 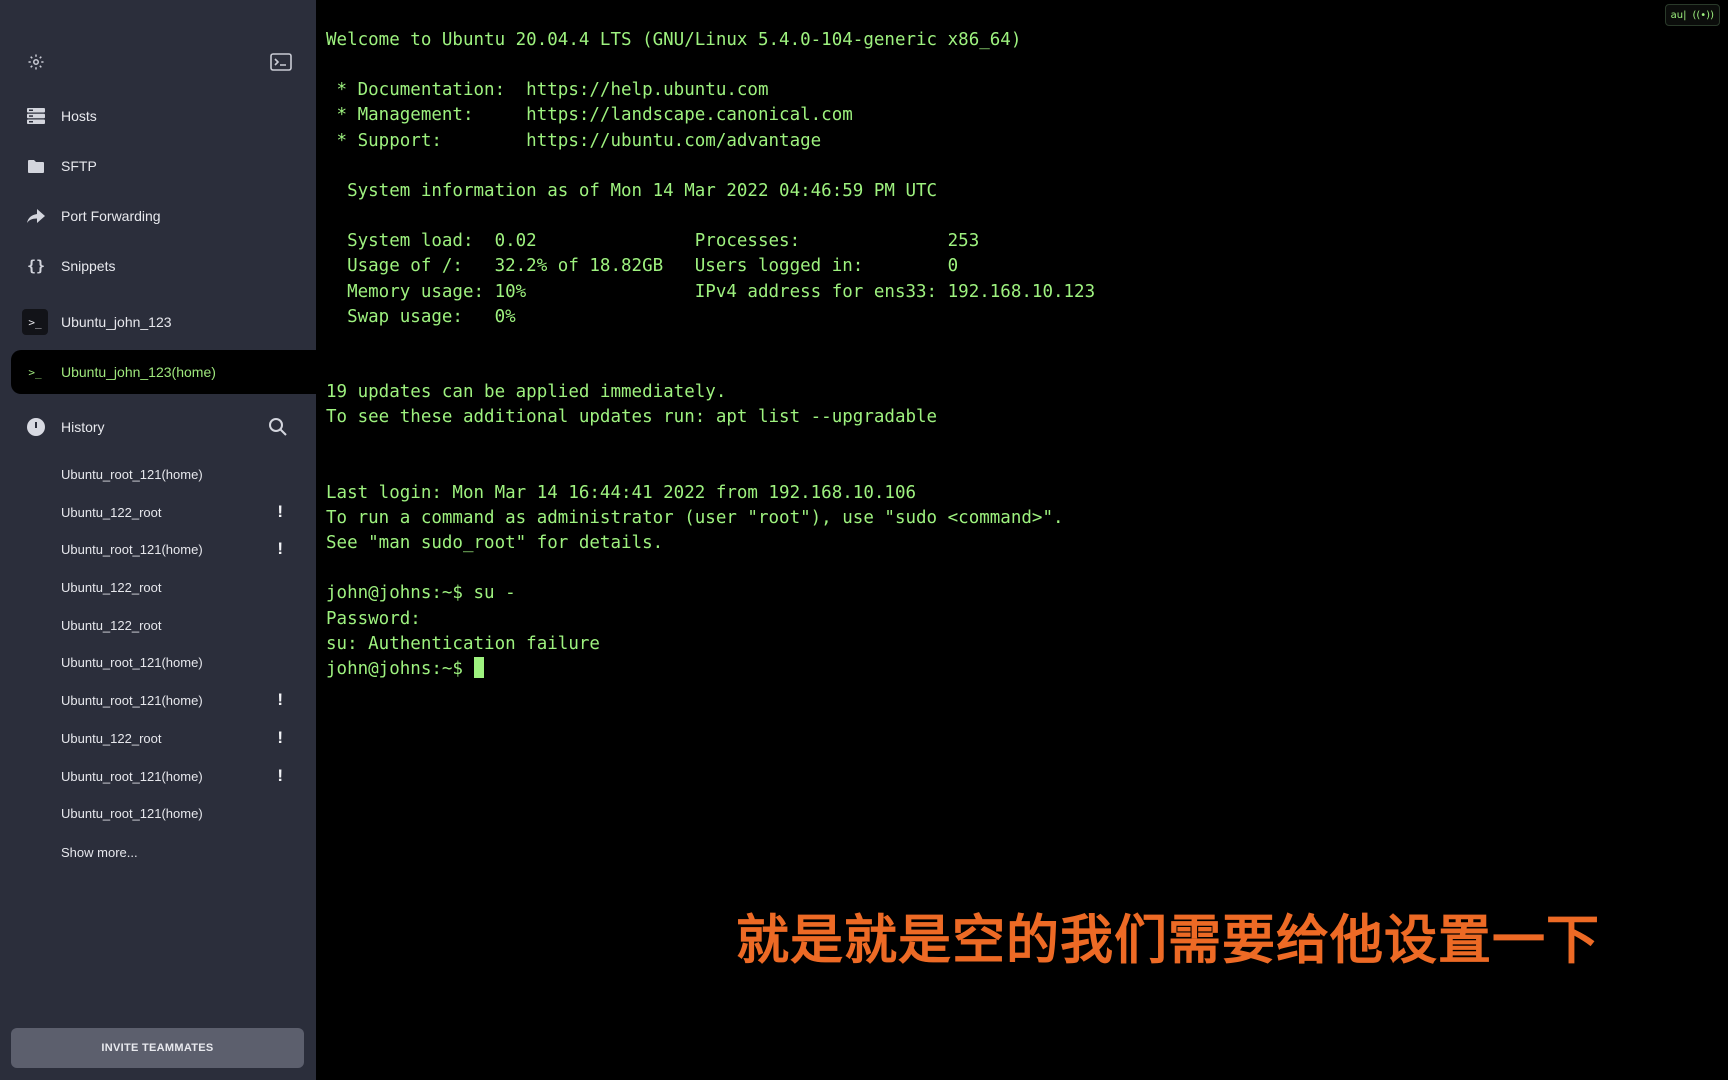 I want to click on terminal-line: See "man sudo_root" for details., so click(x=495, y=543).